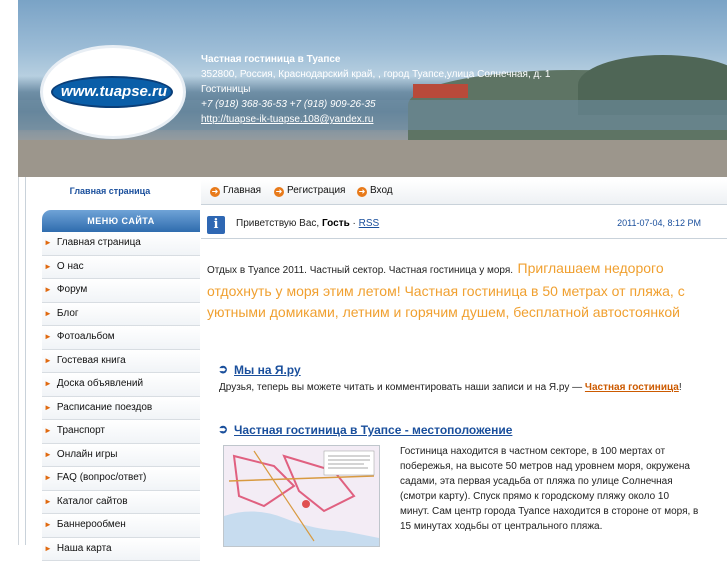 This screenshot has height=561, width=727. I want to click on post-title-yaru: Мы на Я.ру, so click(267, 370).